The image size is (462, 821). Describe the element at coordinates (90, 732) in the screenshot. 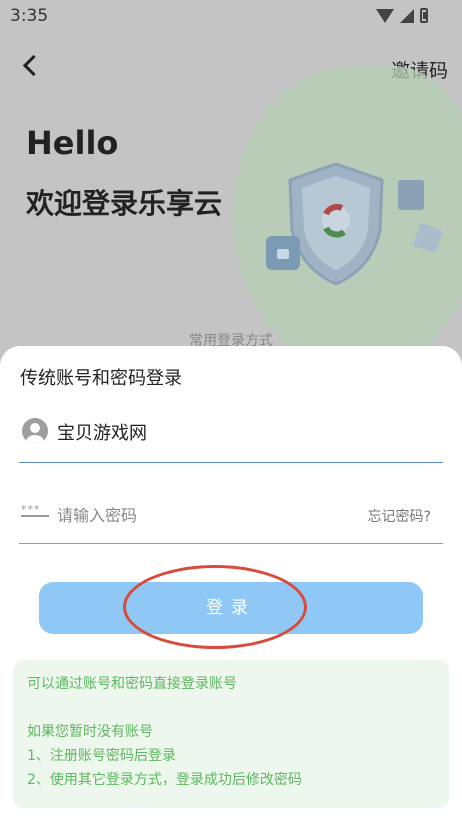

I see `info-line: 如果您暂时没有账号` at that location.